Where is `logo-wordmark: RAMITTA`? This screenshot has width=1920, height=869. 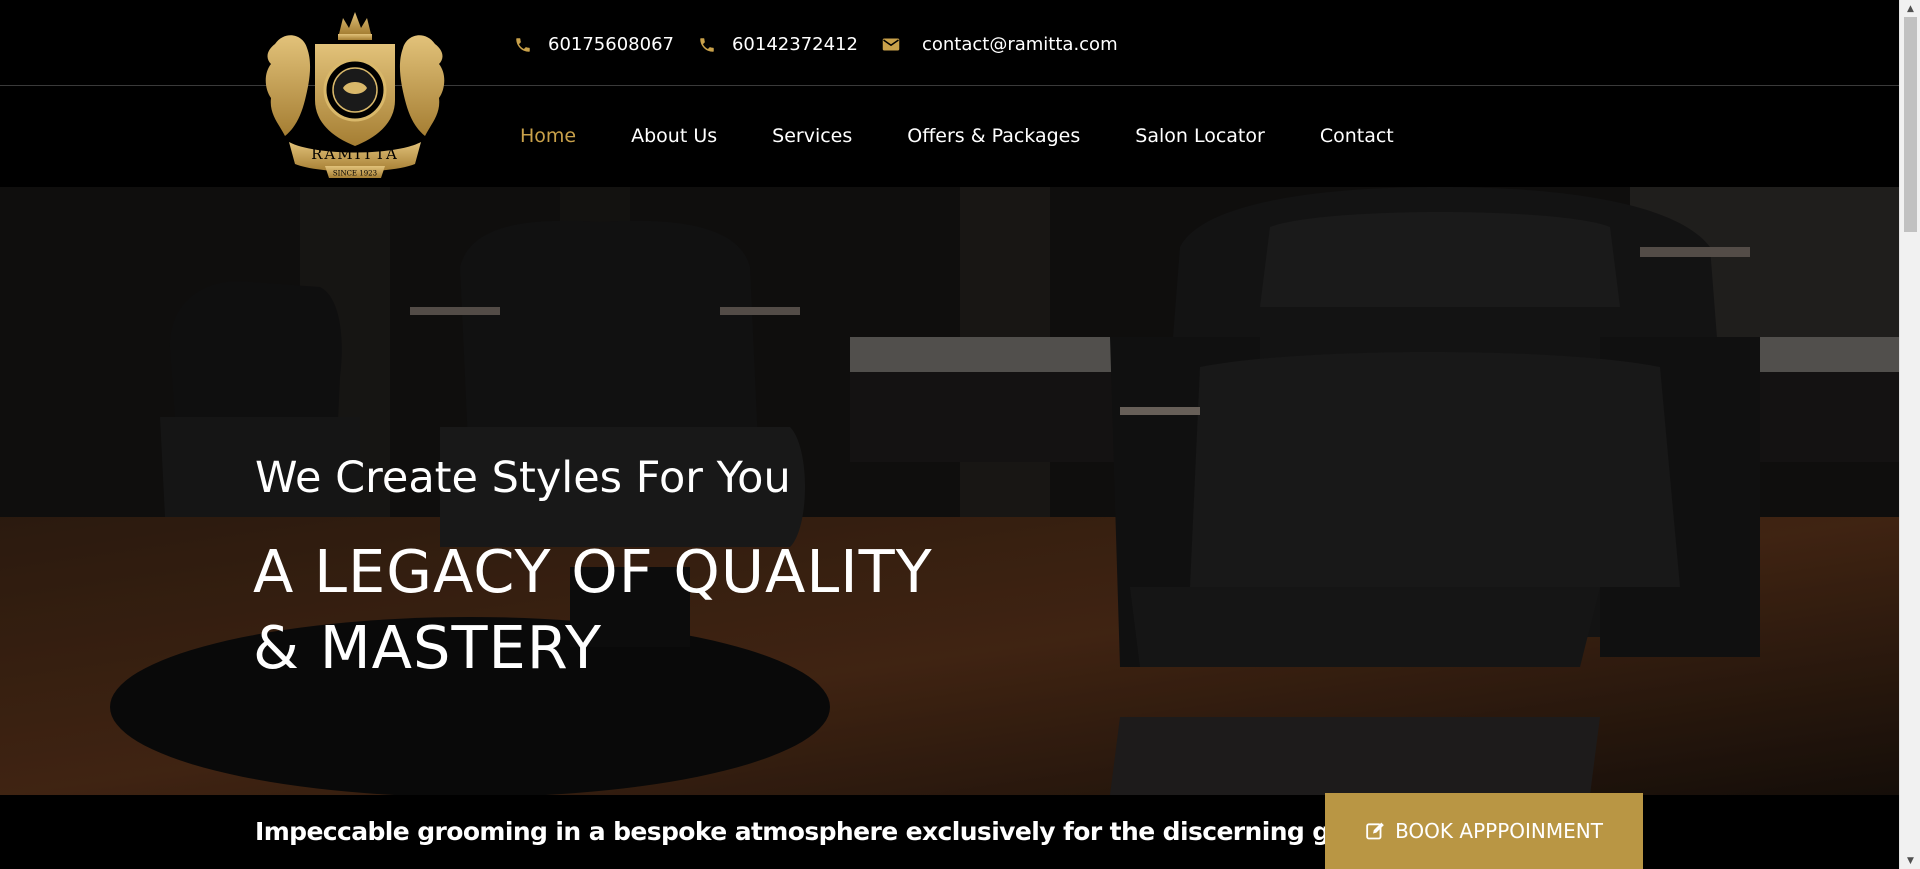 logo-wordmark: RAMITTA is located at coordinates (355, 154).